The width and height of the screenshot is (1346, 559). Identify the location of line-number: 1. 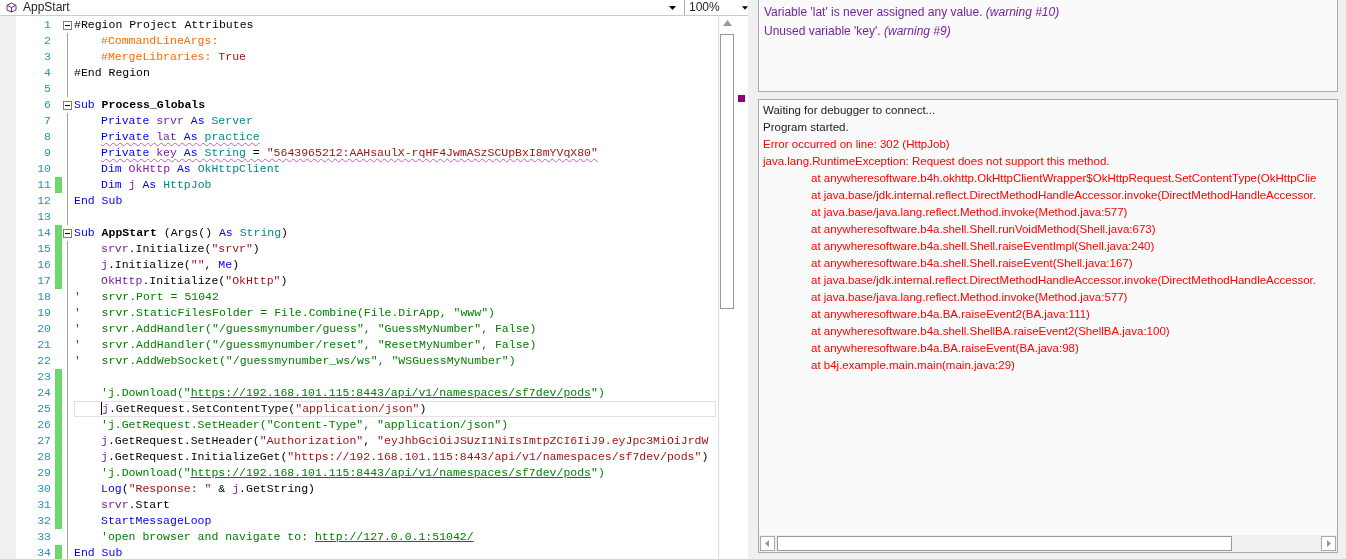
(47, 25).